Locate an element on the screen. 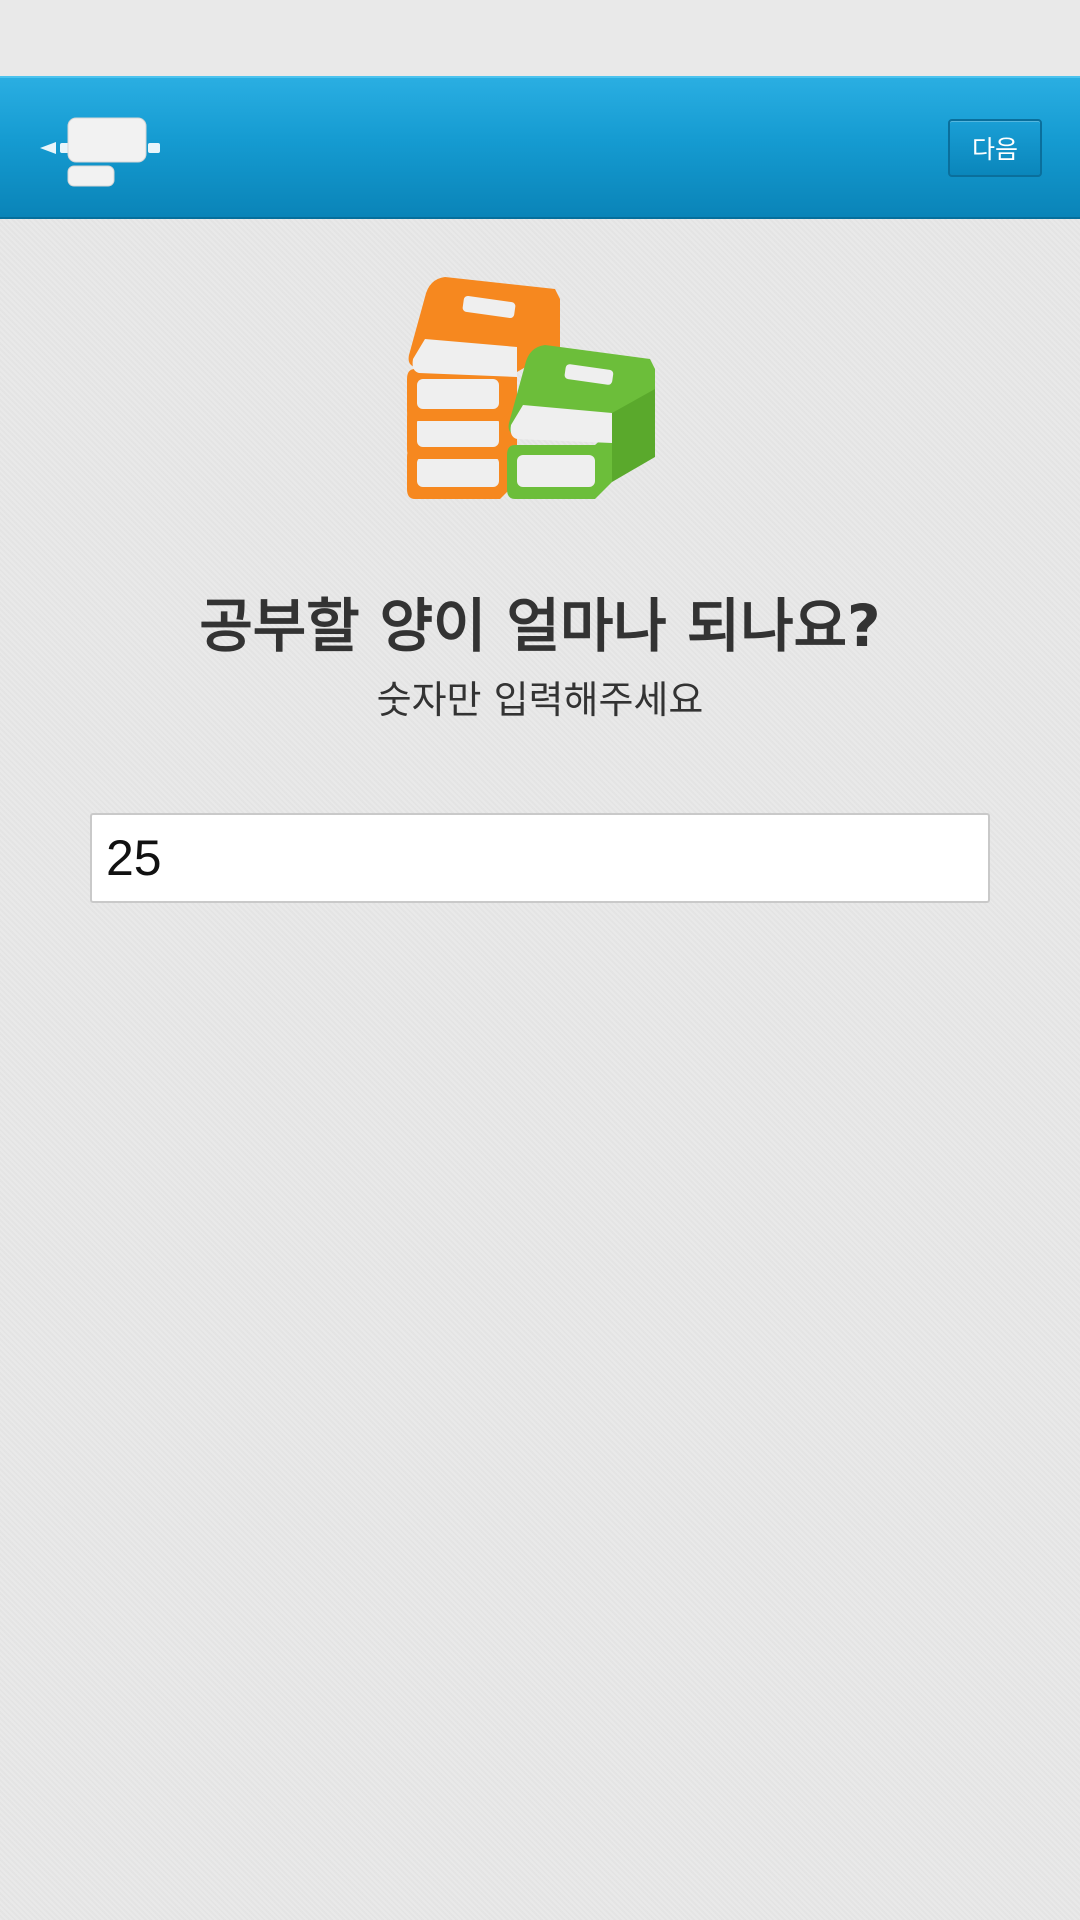 This screenshot has height=1920, width=1080. projector-presentation-icon is located at coordinates (101, 148).